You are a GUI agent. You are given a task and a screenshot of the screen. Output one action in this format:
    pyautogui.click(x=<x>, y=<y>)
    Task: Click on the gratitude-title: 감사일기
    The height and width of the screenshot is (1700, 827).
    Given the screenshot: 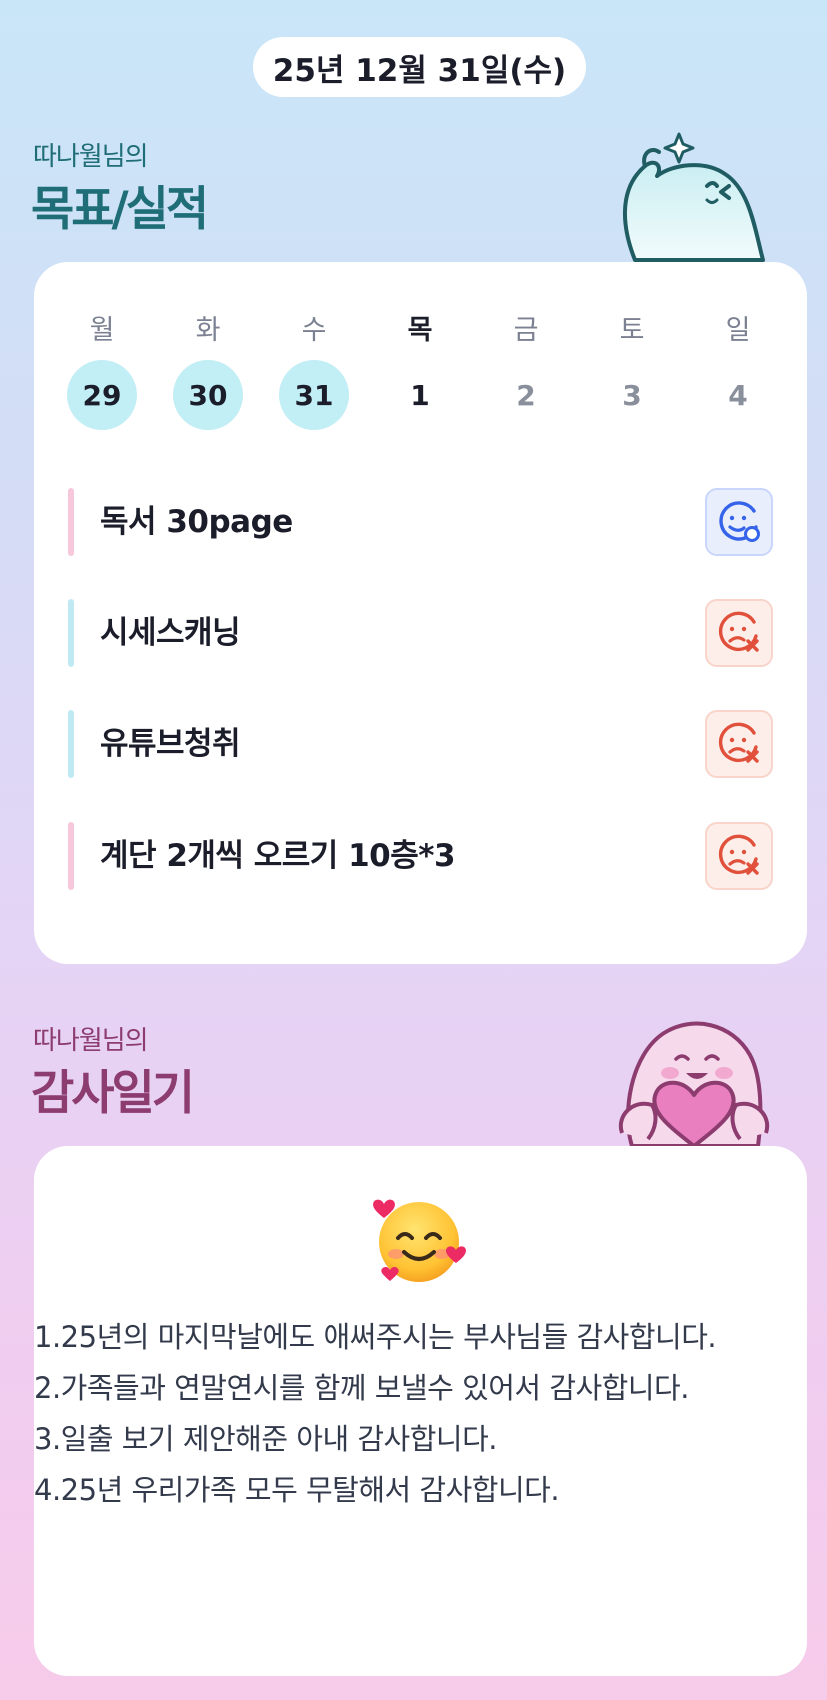 What is the action you would take?
    pyautogui.click(x=113, y=1093)
    